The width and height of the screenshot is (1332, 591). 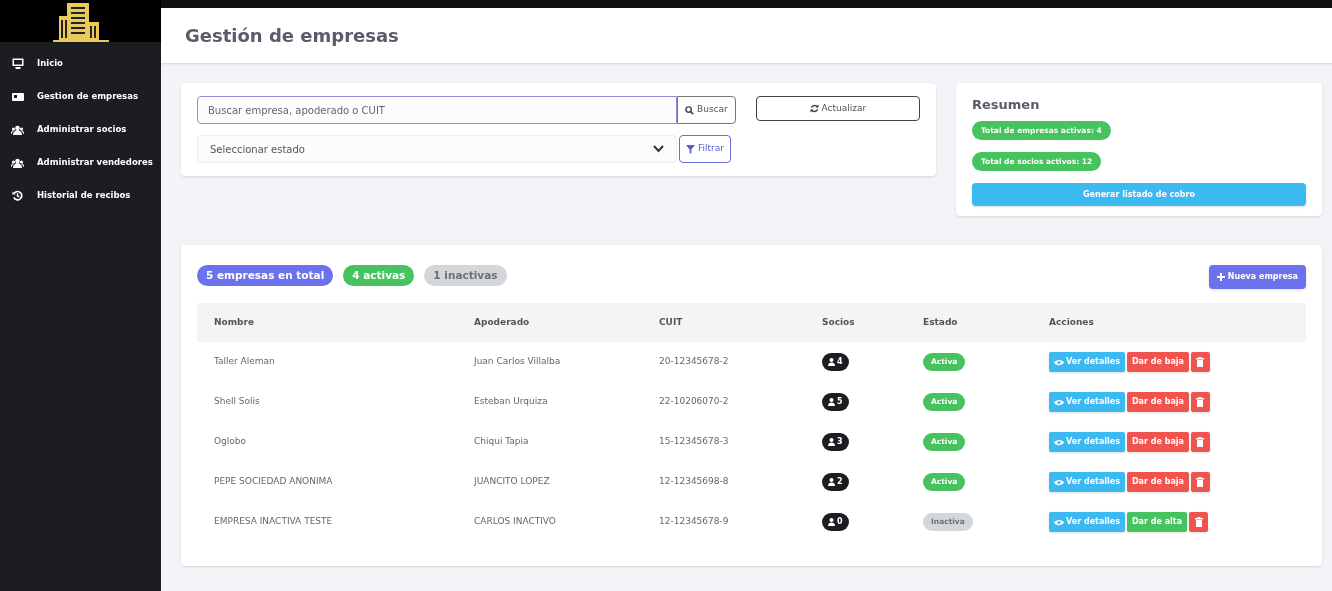 What do you see at coordinates (80, 162) in the screenshot?
I see `sidebar-item: Administrar vendedores` at bounding box center [80, 162].